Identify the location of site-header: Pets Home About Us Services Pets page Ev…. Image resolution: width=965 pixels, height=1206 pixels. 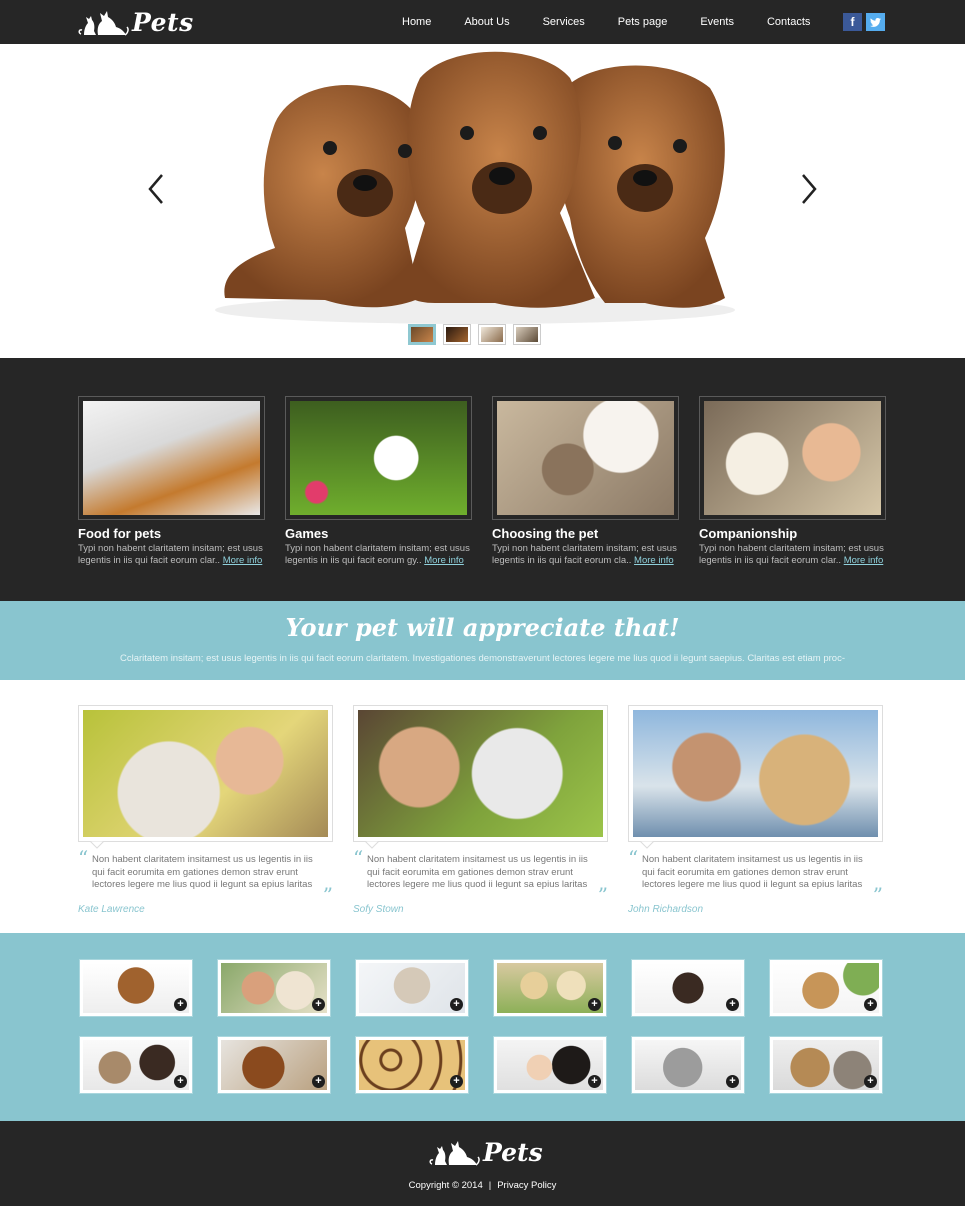
(482, 22).